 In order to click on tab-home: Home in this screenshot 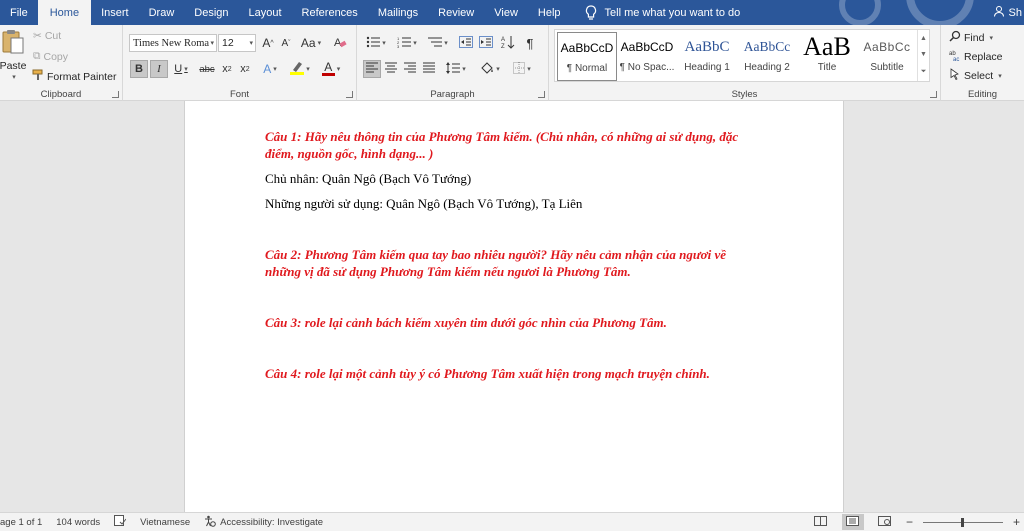, I will do `click(64, 12)`.